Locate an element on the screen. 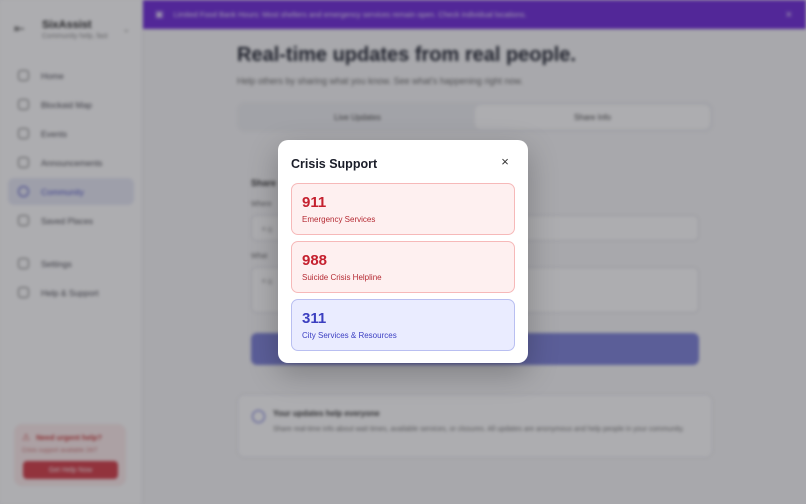 The image size is (806, 504). phone-number: 988 is located at coordinates (315, 260).